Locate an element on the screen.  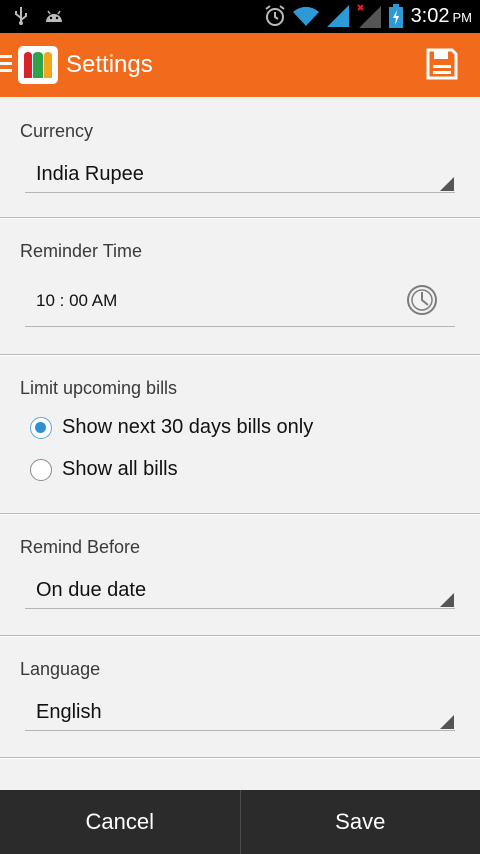
radio-button-unchecked is located at coordinates (41, 469).